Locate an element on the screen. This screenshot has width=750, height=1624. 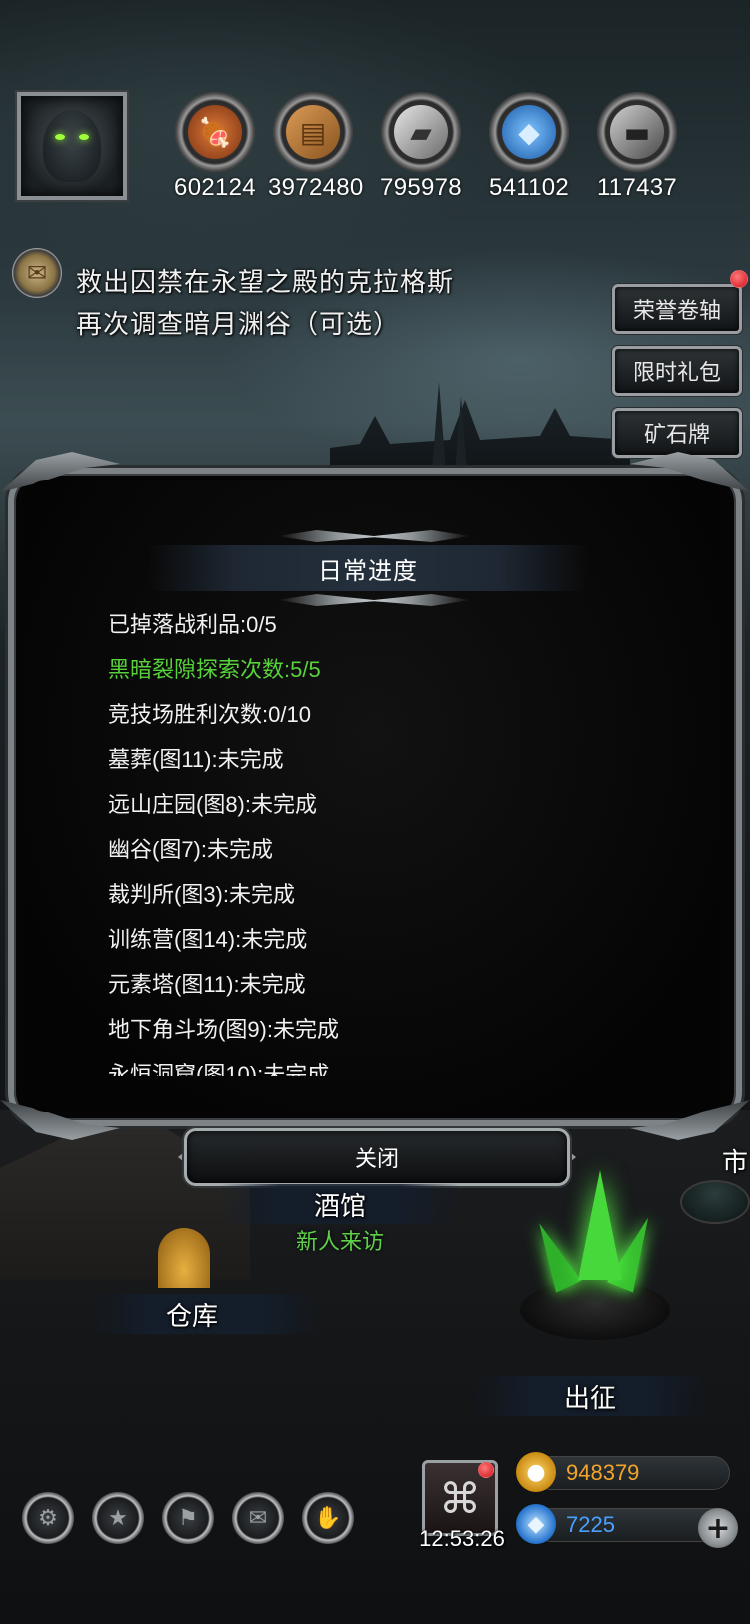
crystal-icon: ◆ is located at coordinates (529, 132).